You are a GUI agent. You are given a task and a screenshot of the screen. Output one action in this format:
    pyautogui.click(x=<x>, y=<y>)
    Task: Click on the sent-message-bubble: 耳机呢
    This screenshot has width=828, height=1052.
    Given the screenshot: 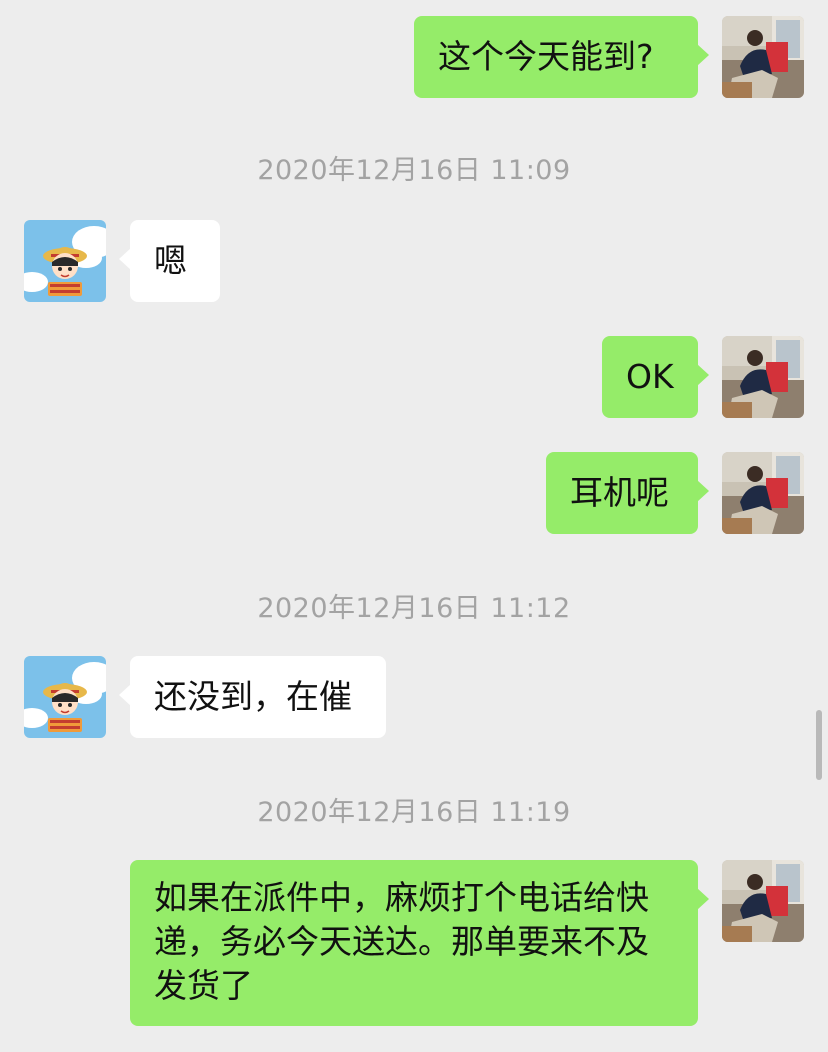 What is the action you would take?
    pyautogui.click(x=627, y=493)
    